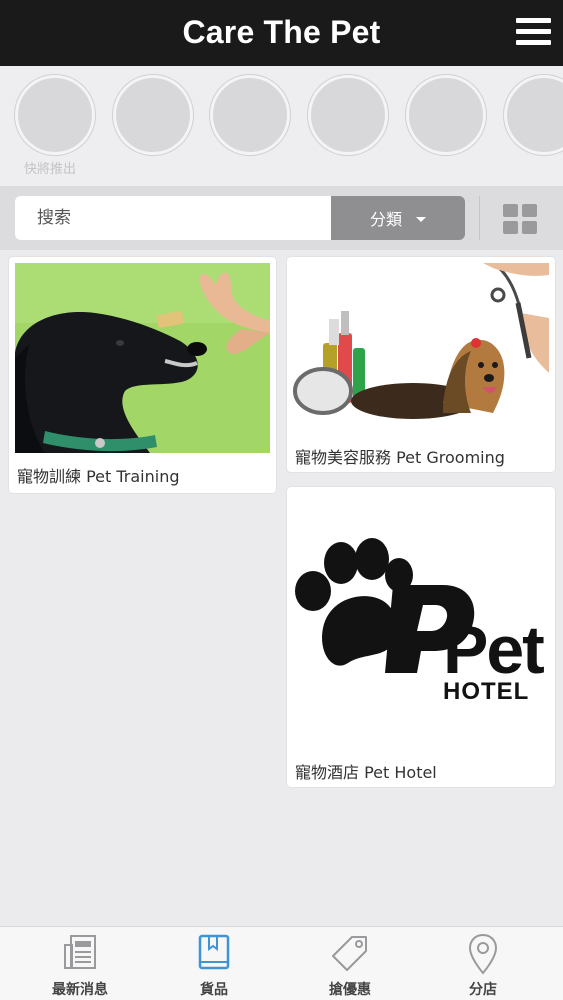 This screenshot has width=563, height=1000. I want to click on location-pin-icon, so click(483, 954).